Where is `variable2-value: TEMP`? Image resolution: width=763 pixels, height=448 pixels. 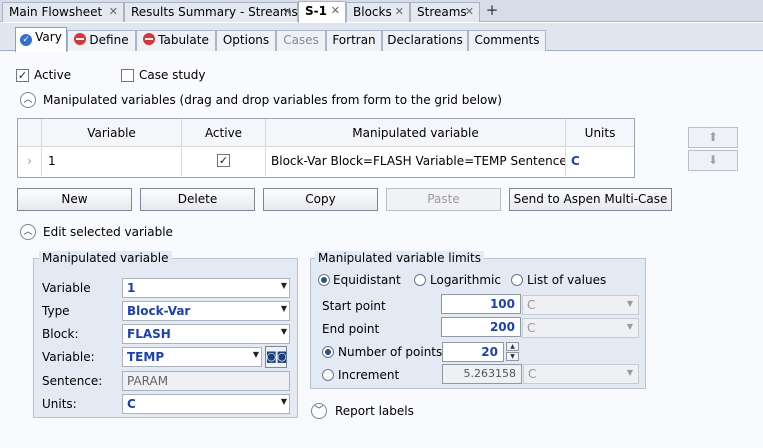 variable2-value: TEMP is located at coordinates (146, 357).